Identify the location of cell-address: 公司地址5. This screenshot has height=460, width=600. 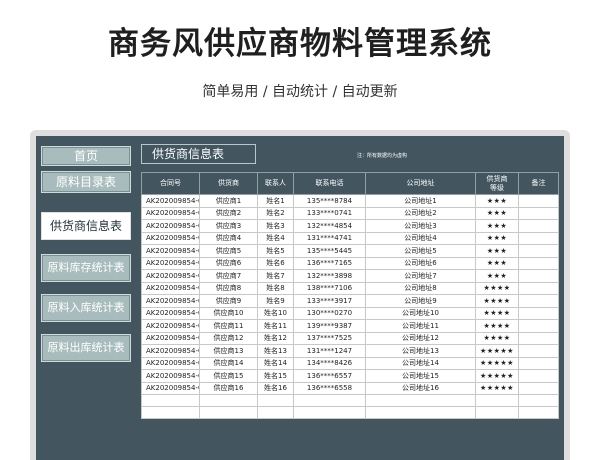
(420, 251).